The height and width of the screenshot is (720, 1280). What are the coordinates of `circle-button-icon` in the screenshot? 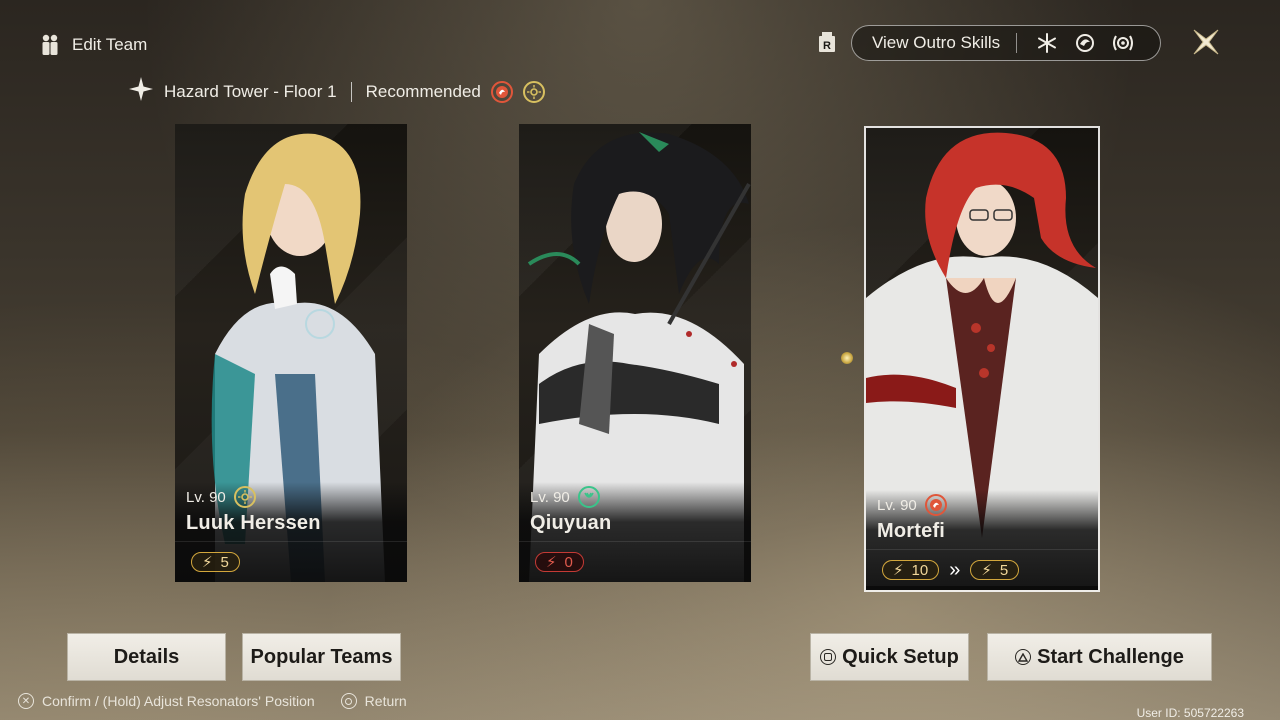 It's located at (348, 701).